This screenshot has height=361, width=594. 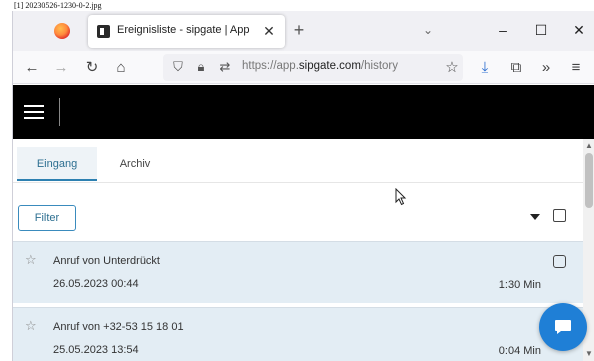 What do you see at coordinates (96, 284) in the screenshot?
I see `event-date: 26.05.2023 00:44` at bounding box center [96, 284].